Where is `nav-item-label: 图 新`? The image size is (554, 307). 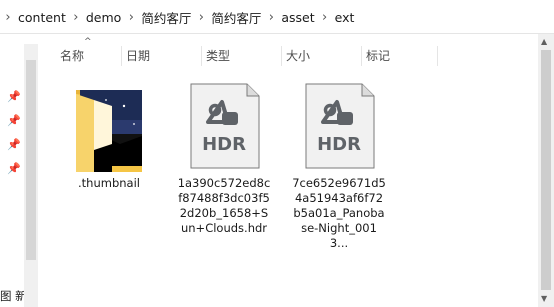
nav-item-label: 图 新 is located at coordinates (13, 296).